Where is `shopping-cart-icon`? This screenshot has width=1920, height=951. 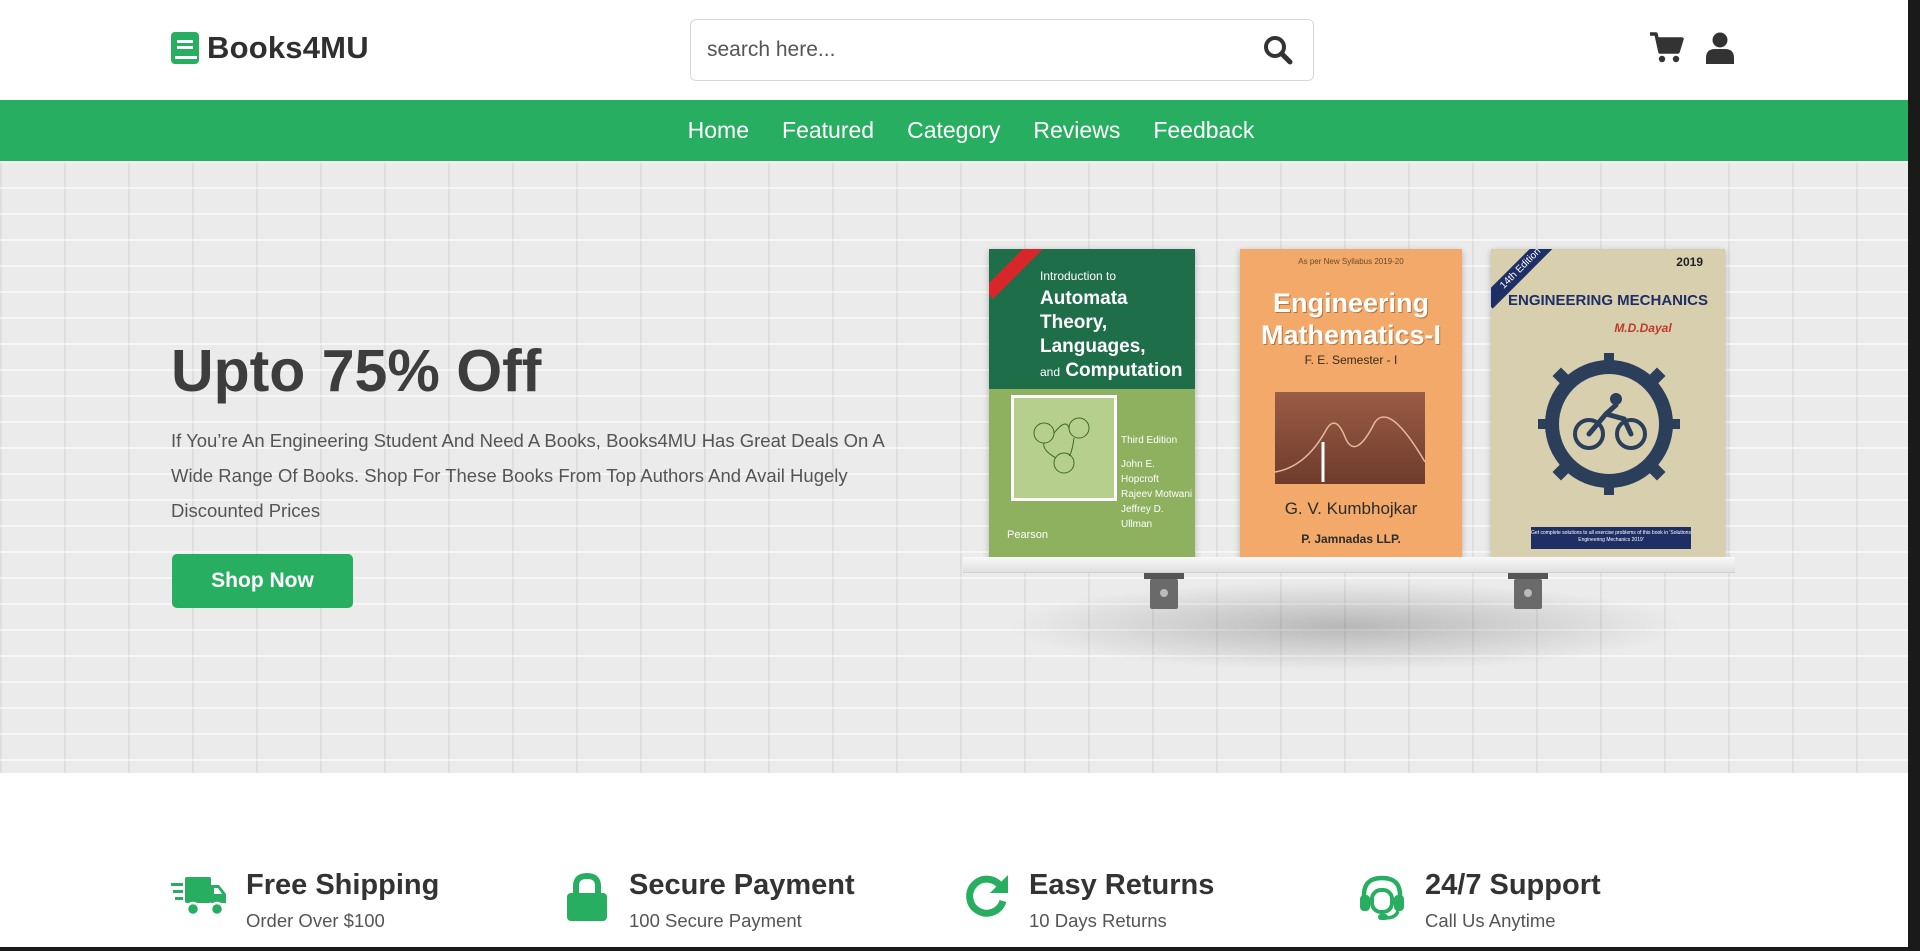
shopping-cart-icon is located at coordinates (1667, 47).